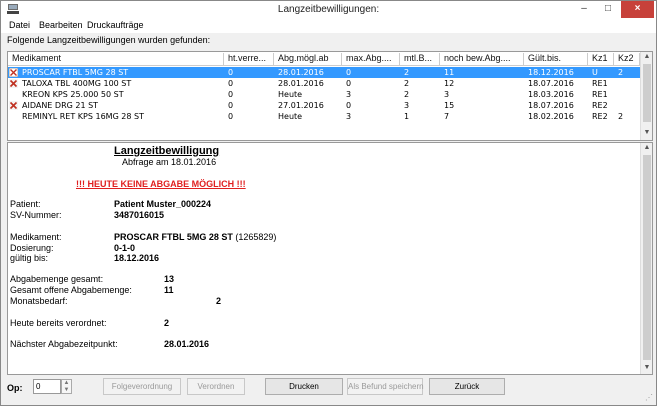 The height and width of the screenshot is (406, 657). I want to click on op-spinner: ▲ ▼, so click(66, 386).